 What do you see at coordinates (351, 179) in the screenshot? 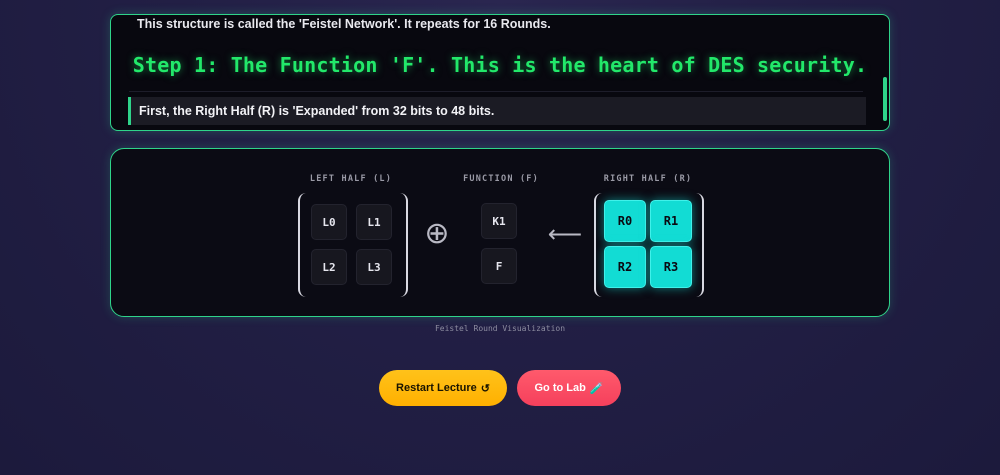
I see `left-half-label: LEFT HALF (L)` at bounding box center [351, 179].